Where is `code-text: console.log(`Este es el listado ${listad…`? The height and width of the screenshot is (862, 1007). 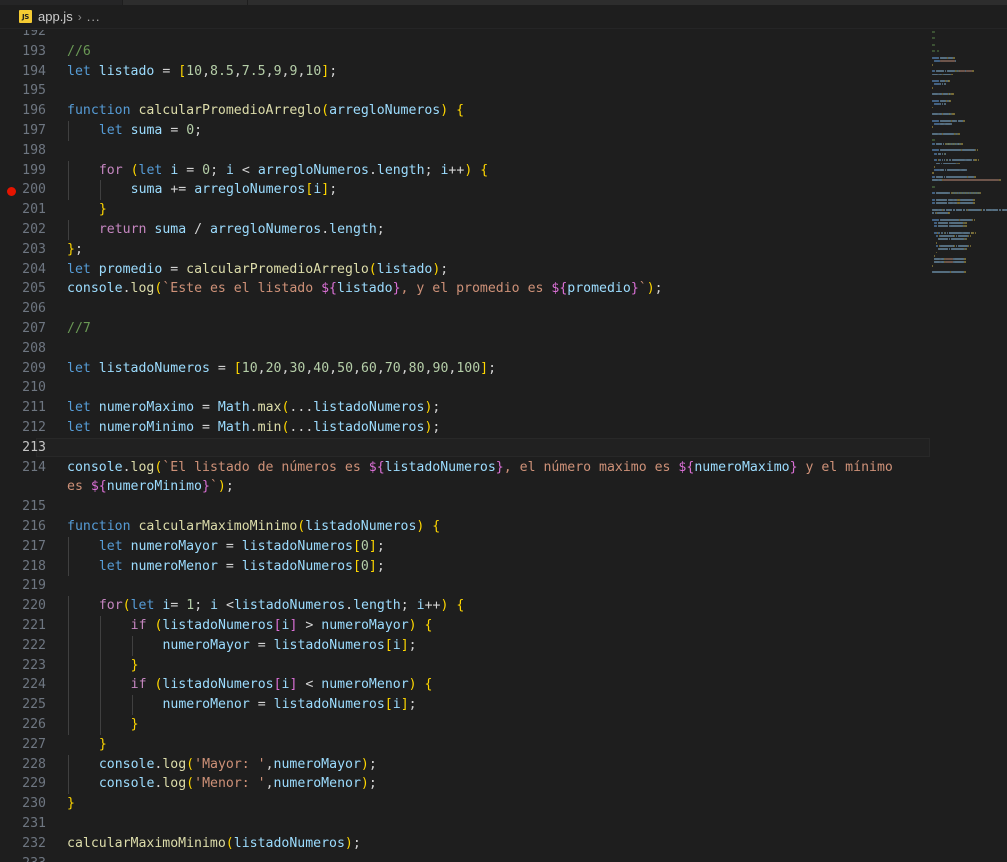
code-text: console.log(`Este es el listado ${listad… is located at coordinates (365, 289).